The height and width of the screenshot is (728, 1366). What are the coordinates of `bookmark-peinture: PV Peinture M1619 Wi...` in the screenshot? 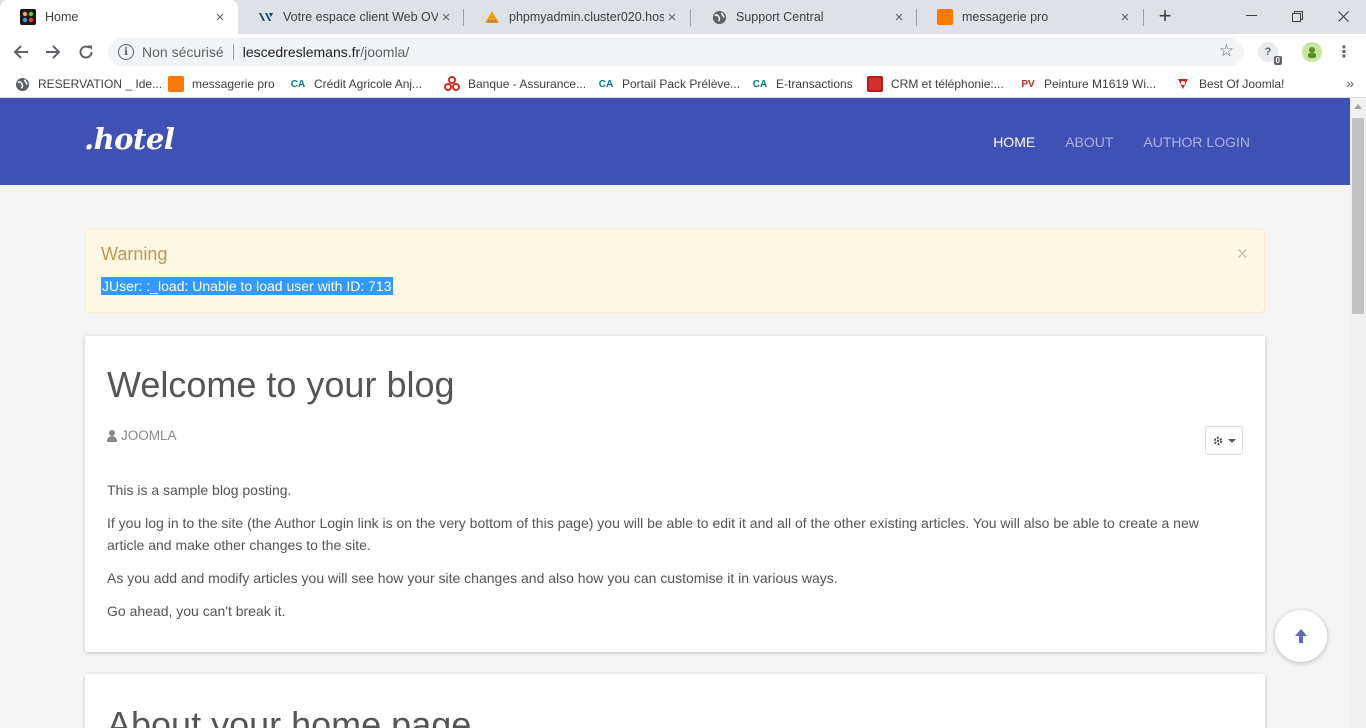 It's located at (1088, 84).